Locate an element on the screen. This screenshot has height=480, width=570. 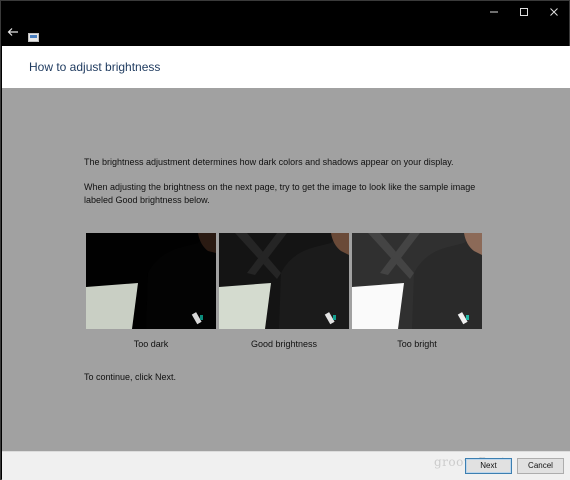
title-bar is located at coordinates (285, 23).